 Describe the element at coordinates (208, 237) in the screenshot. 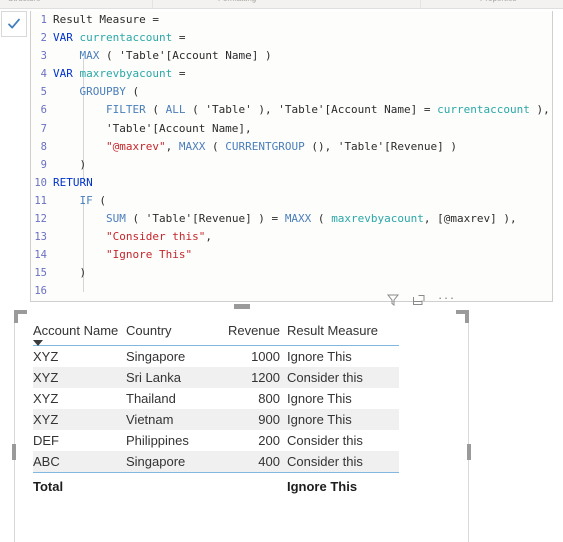

I see `code-token: ,` at that location.